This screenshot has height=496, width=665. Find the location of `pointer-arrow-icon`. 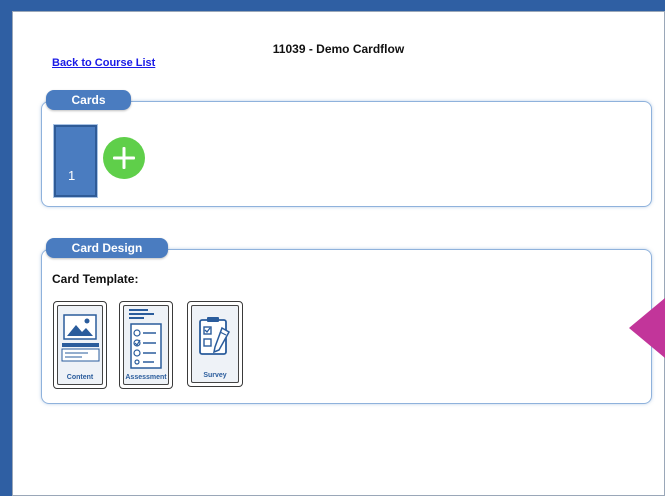

pointer-arrow-icon is located at coordinates (647, 328).